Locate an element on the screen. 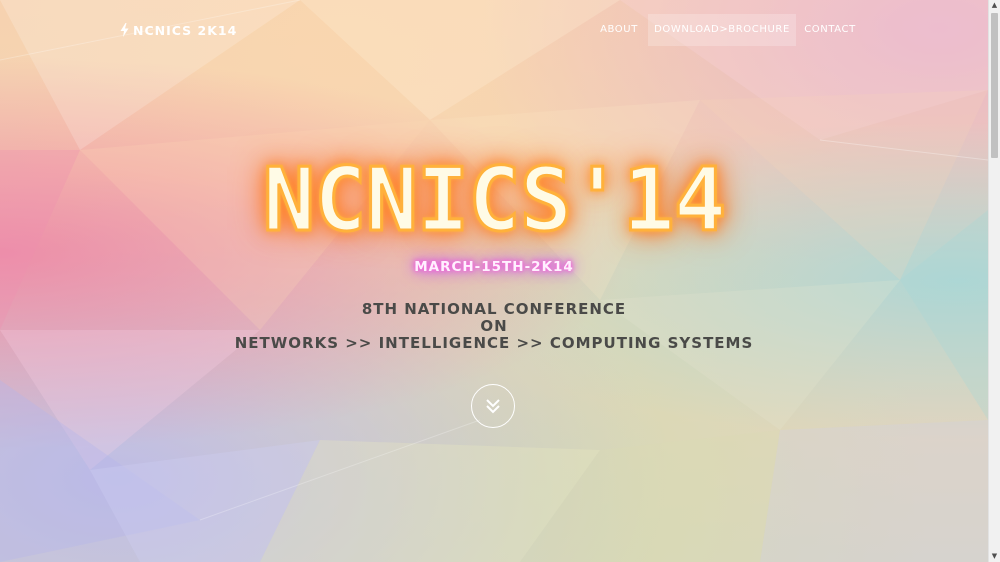 The height and width of the screenshot is (562, 1000). scroll-down-arrow-icon: ▼ is located at coordinates (994, 556).